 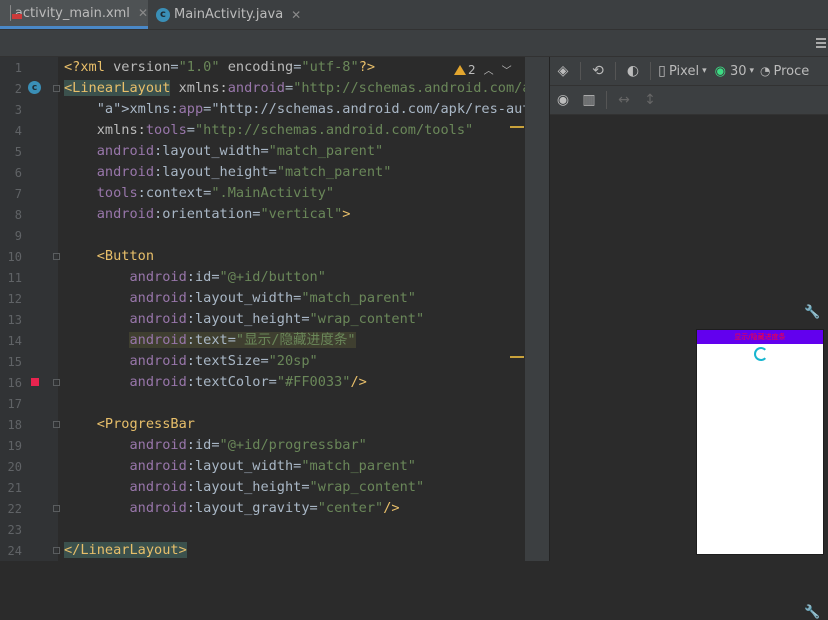 I want to click on editor-scrollbar, so click(x=537, y=309).